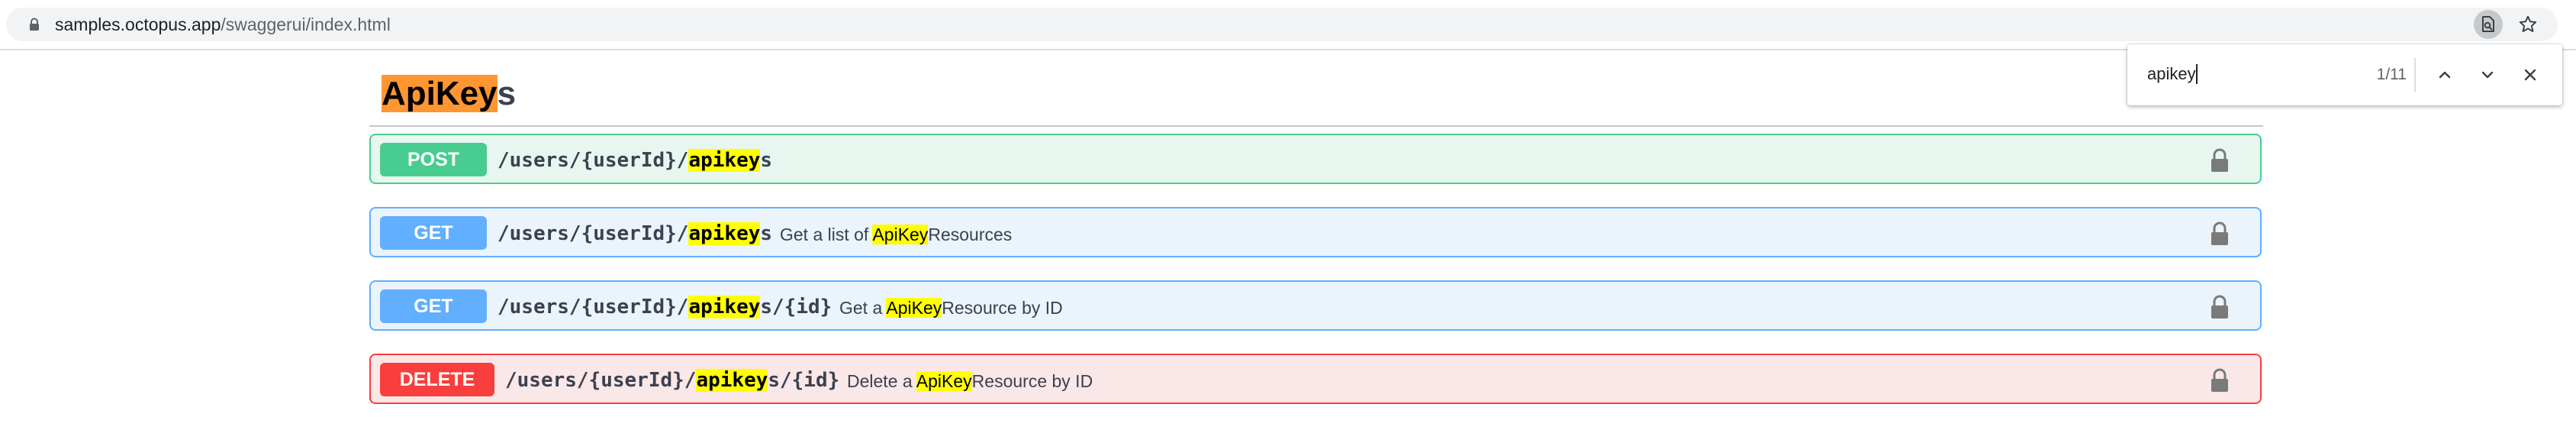 This screenshot has width=2576, height=430. What do you see at coordinates (138, 24) in the screenshot?
I see `url-host: samples.octopus.app` at bounding box center [138, 24].